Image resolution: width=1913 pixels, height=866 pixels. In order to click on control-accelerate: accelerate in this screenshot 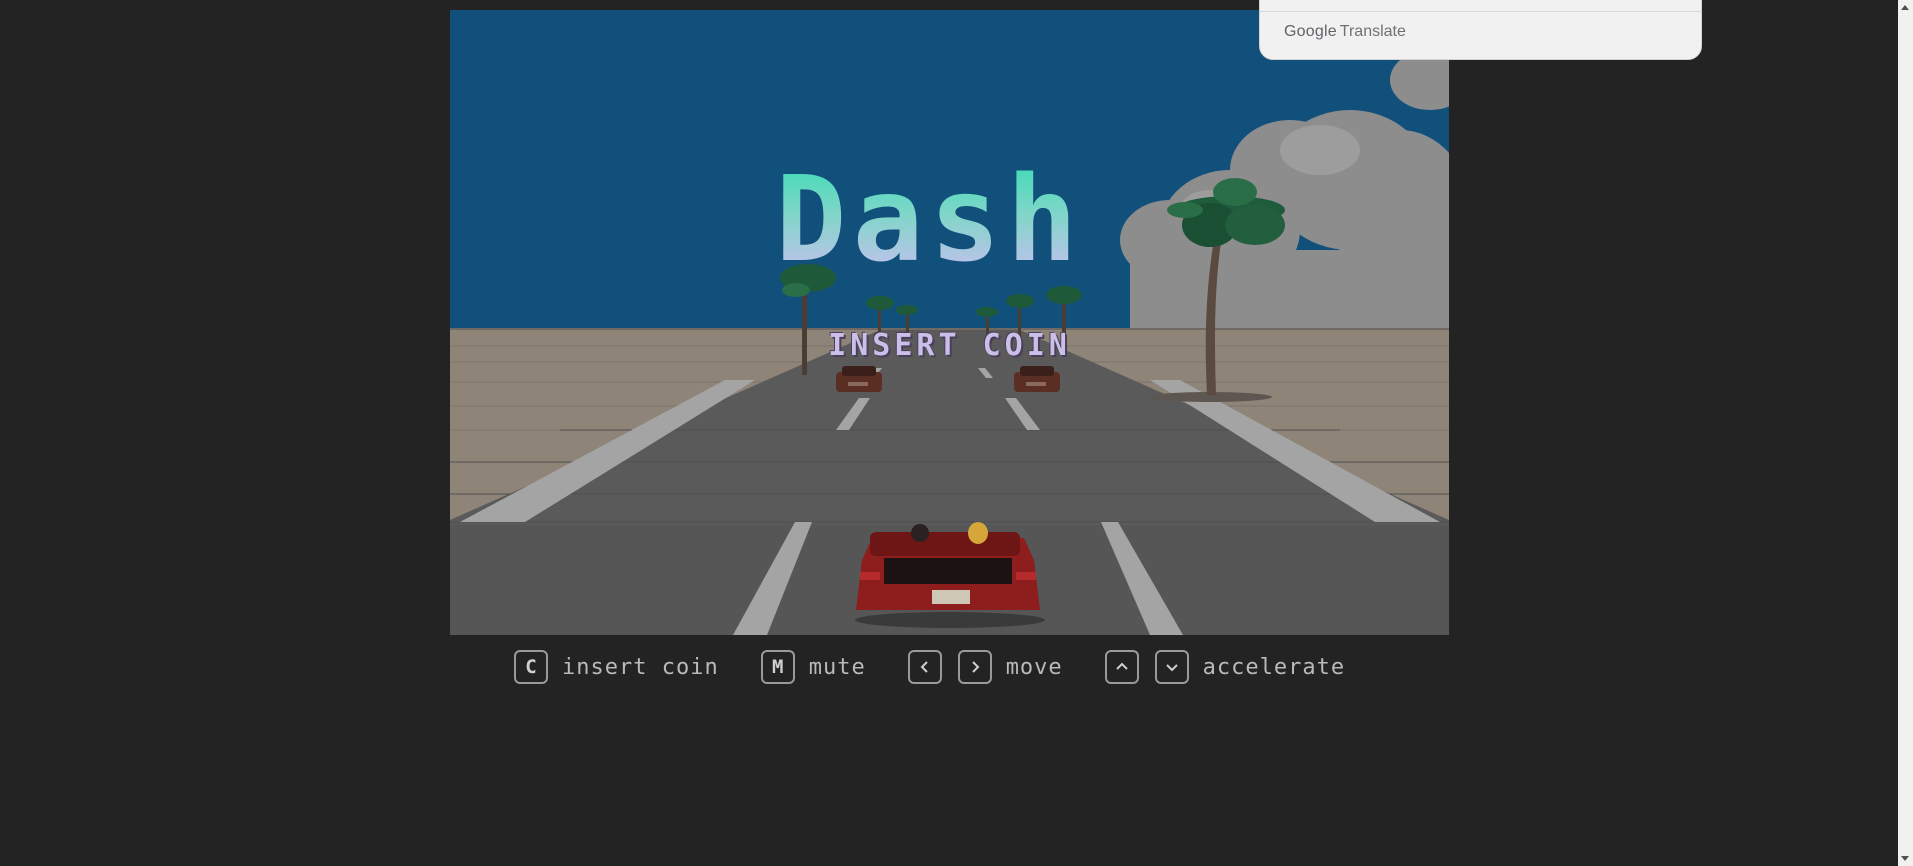, I will do `click(1225, 667)`.